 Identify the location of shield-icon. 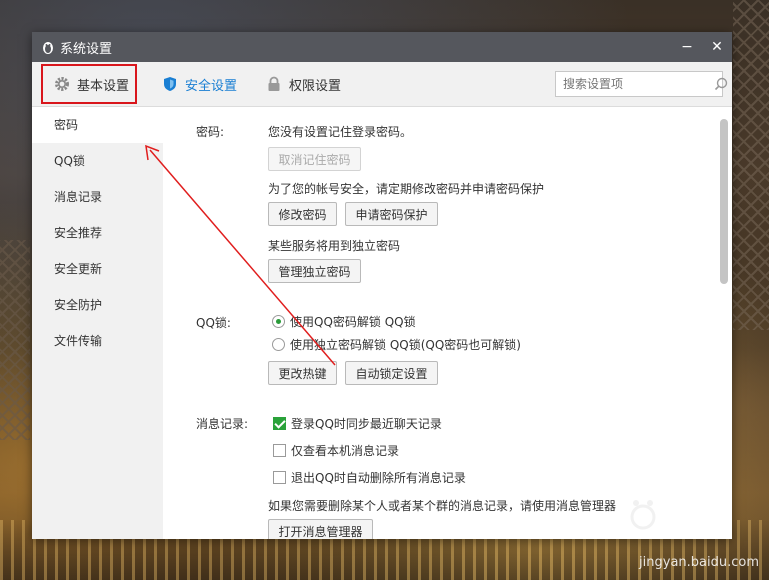
(170, 84).